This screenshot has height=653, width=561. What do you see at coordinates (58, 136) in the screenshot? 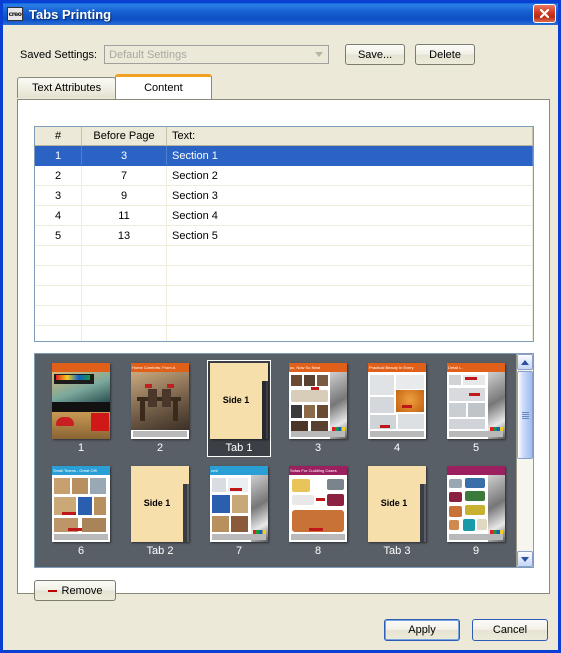
I see `column-header-number: #` at bounding box center [58, 136].